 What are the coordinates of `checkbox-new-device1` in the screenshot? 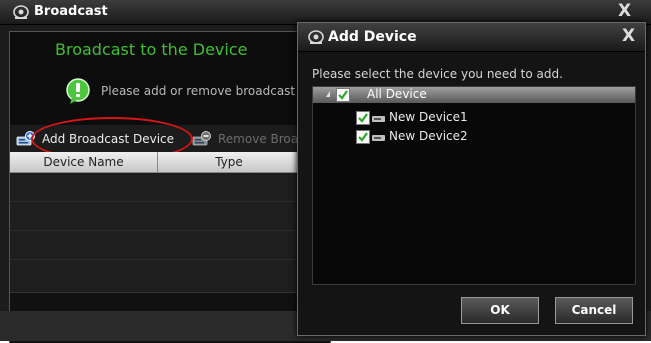 It's located at (363, 118).